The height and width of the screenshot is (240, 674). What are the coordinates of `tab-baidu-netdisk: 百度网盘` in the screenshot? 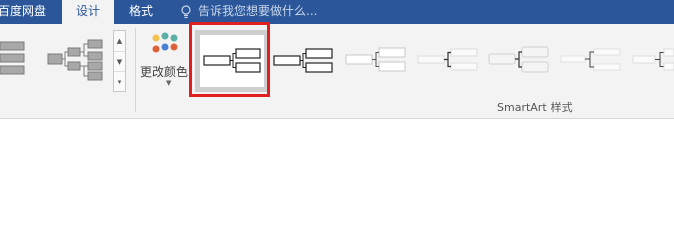 It's located at (29, 12).